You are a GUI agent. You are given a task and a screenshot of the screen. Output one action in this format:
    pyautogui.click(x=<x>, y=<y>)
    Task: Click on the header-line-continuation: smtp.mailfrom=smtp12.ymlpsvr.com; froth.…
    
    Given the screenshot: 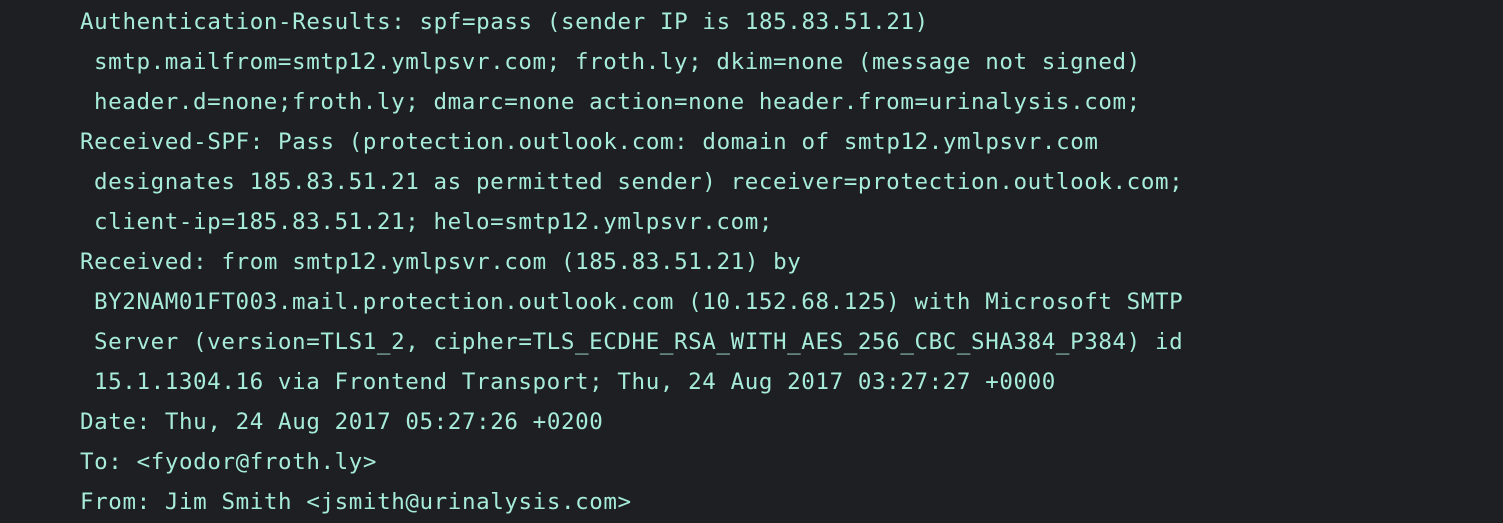 What is the action you would take?
    pyautogui.click(x=617, y=62)
    